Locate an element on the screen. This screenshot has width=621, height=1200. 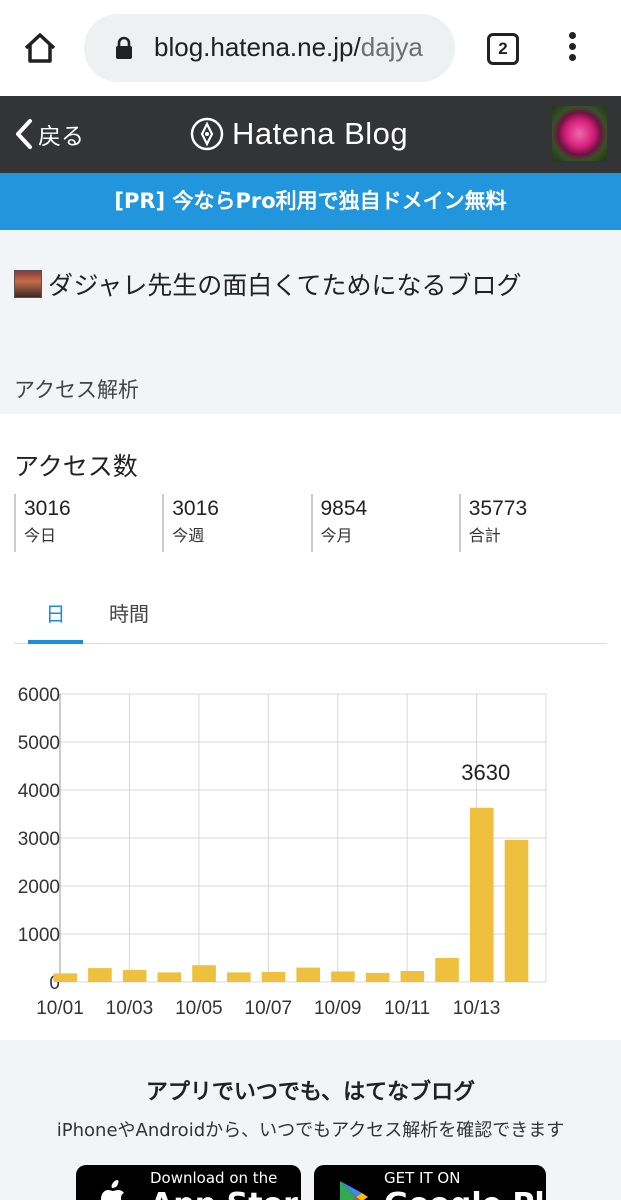
stat-today: 3016 今日 is located at coordinates (88, 523).